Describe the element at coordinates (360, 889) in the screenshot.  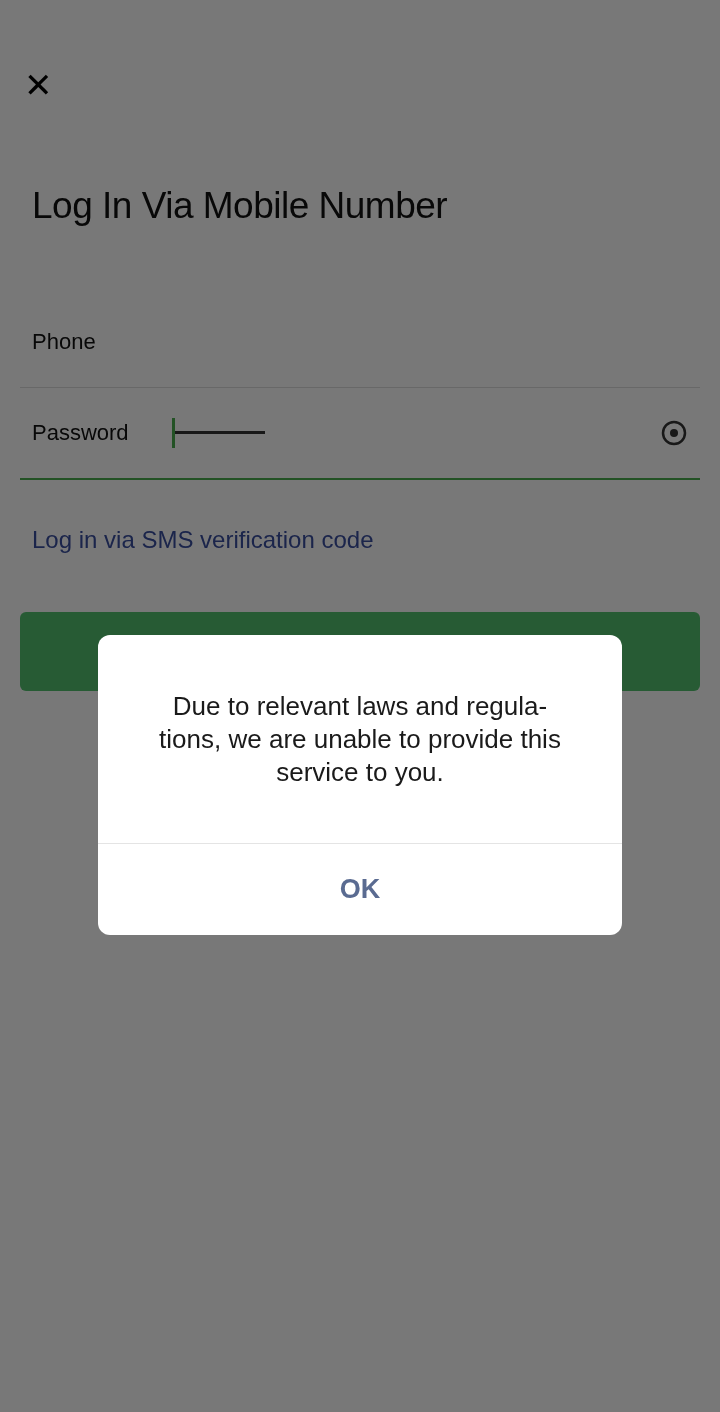
I see `ok-button: OK` at that location.